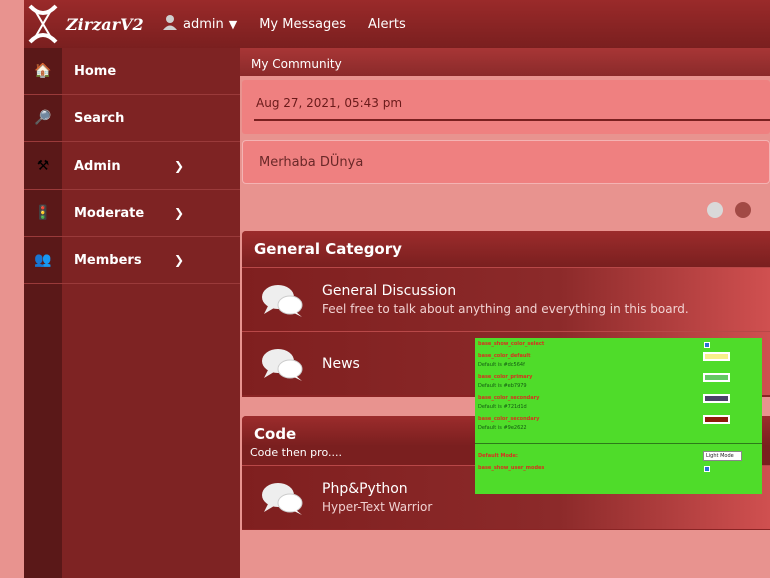  I want to click on search-icon: 🔎, so click(43, 118).